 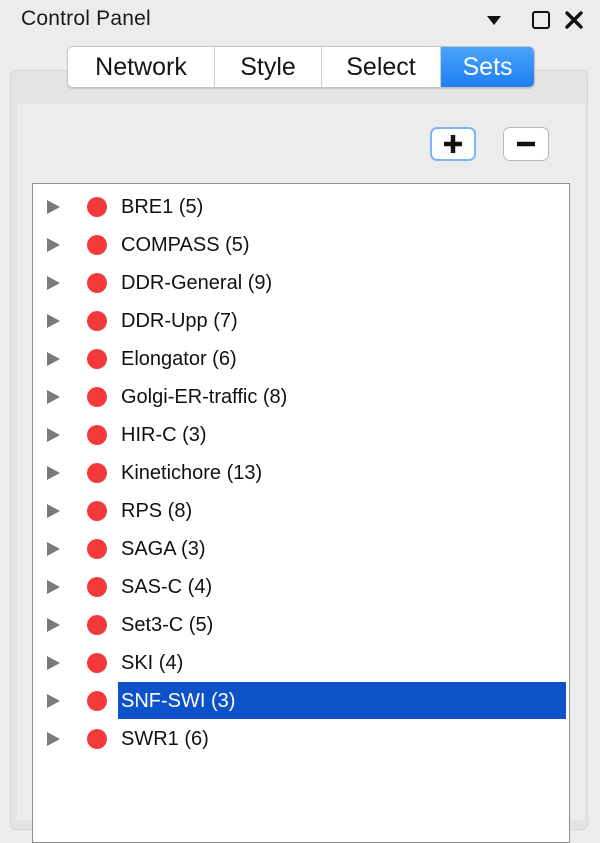 I want to click on set-row: BRE1 (5), so click(x=301, y=207).